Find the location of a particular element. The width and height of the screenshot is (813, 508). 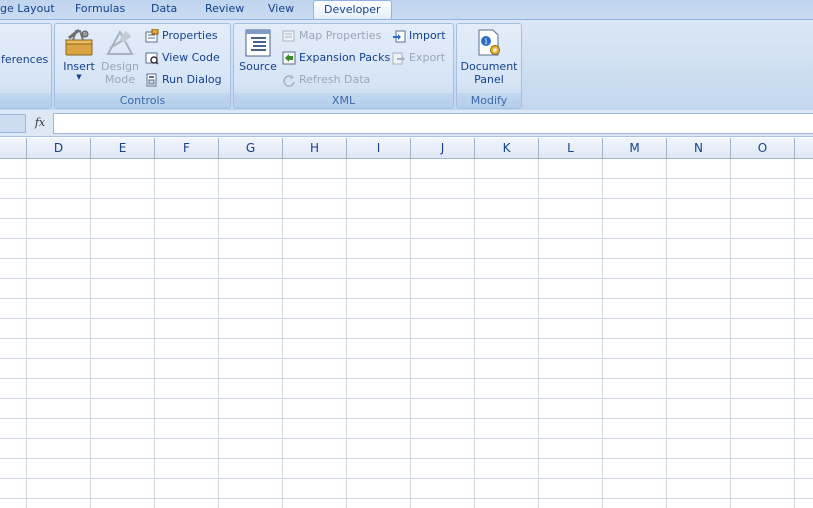

source-label: Source is located at coordinates (258, 66).